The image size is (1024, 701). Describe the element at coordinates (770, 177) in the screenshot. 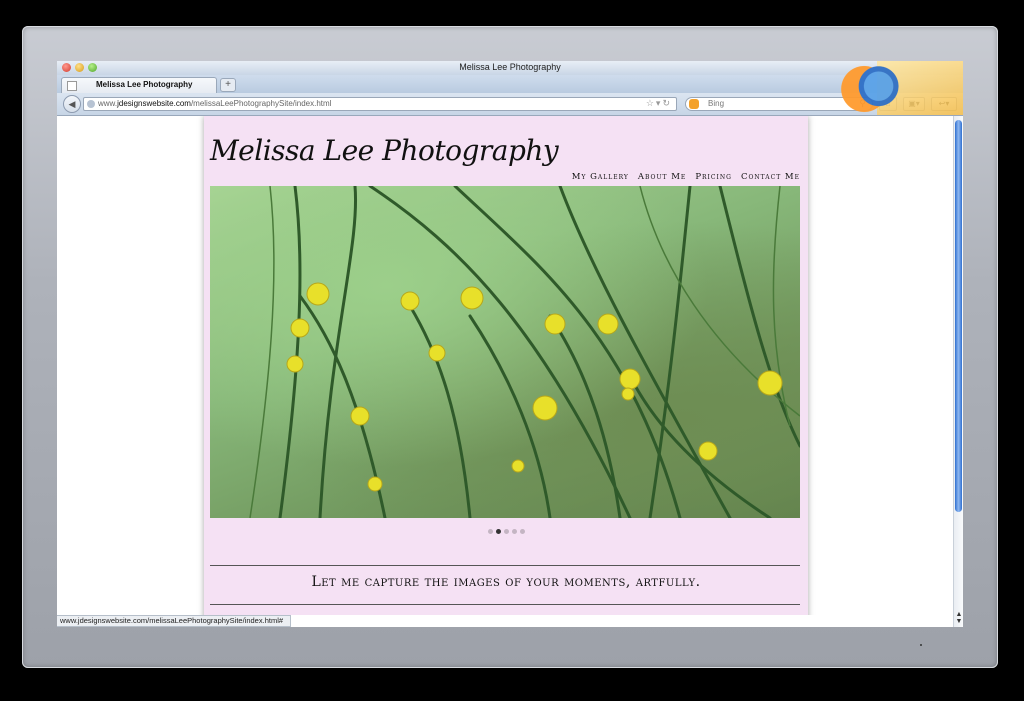

I see `nav-contact-me: Contact Me` at that location.